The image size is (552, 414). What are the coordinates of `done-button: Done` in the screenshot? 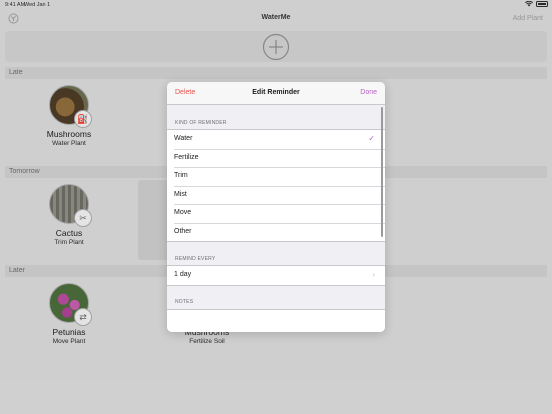 It's located at (368, 92).